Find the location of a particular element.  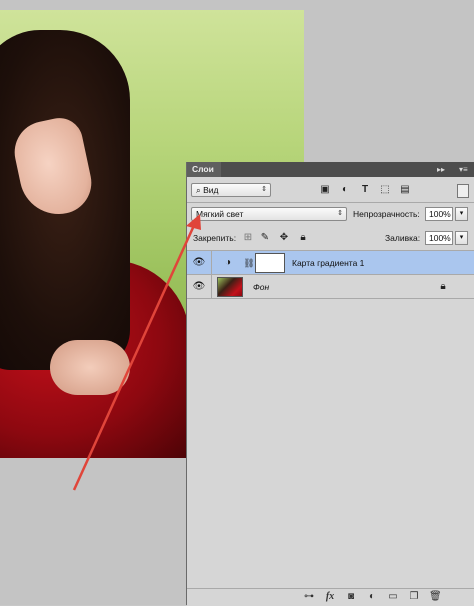

annotation-arrow-line is located at coordinates (135, 355).